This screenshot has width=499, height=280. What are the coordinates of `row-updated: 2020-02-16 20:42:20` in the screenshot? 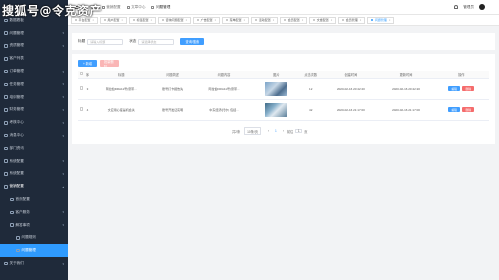 It's located at (406, 89).